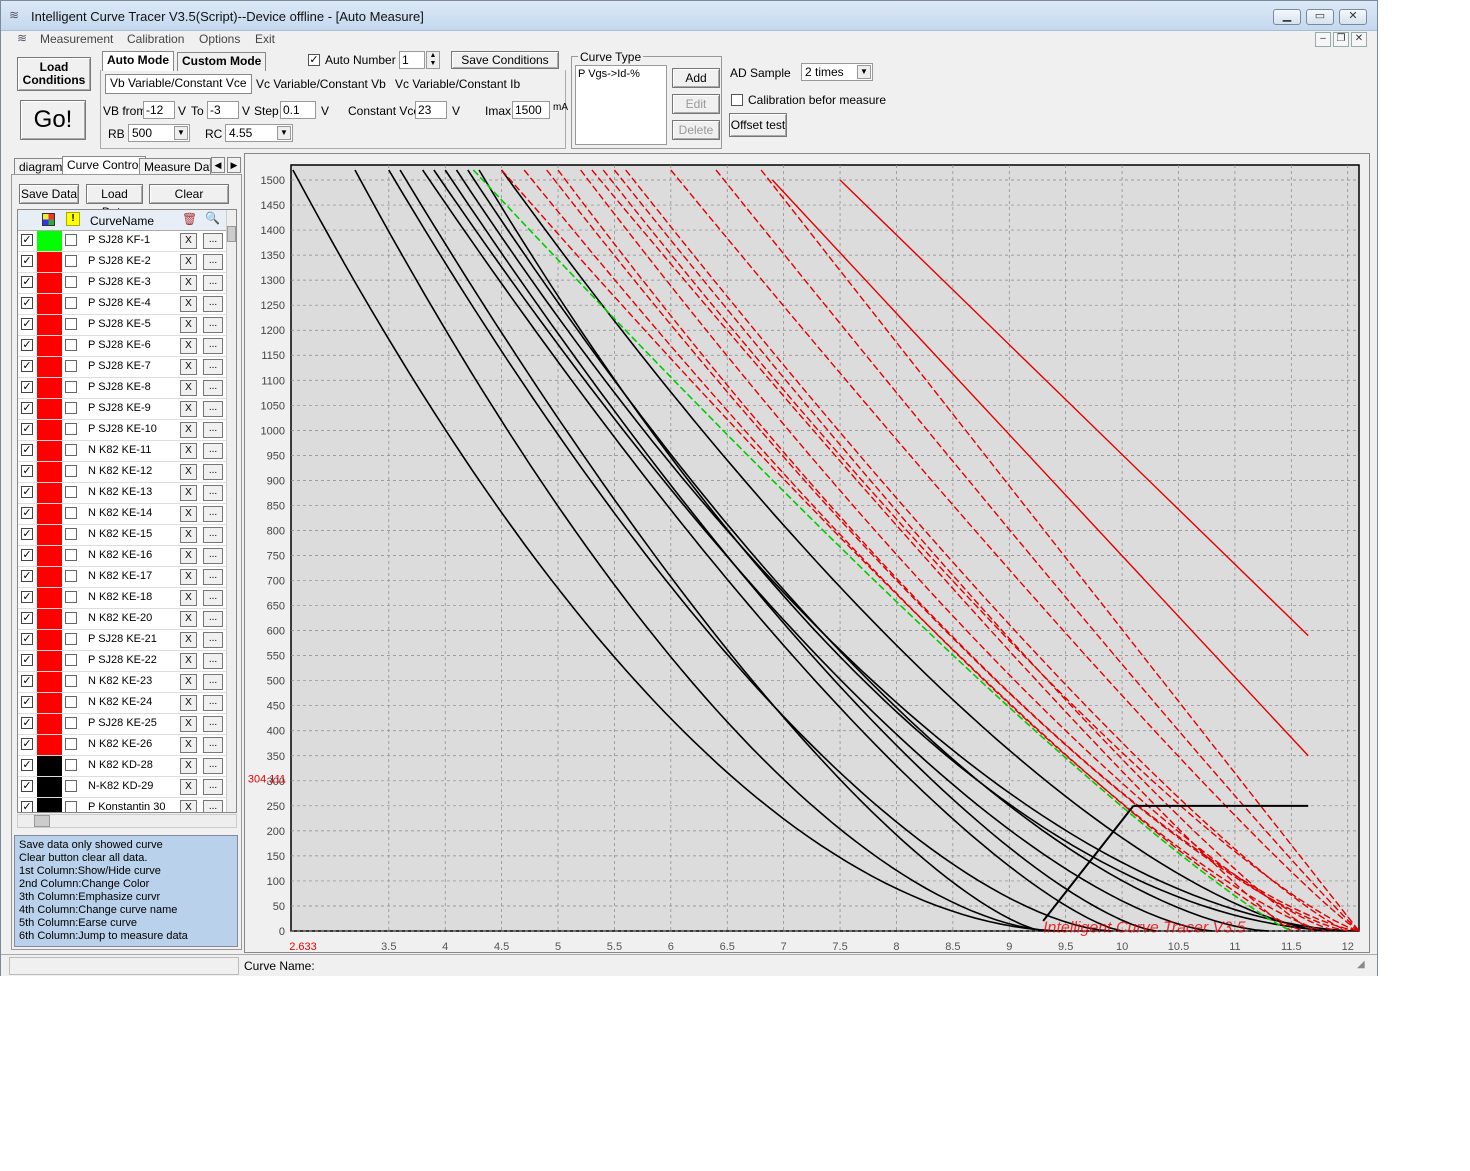 This screenshot has height=1171, width=1470. What do you see at coordinates (864, 72) in the screenshot?
I see `ad-sample-dropdown-icon: ▼` at bounding box center [864, 72].